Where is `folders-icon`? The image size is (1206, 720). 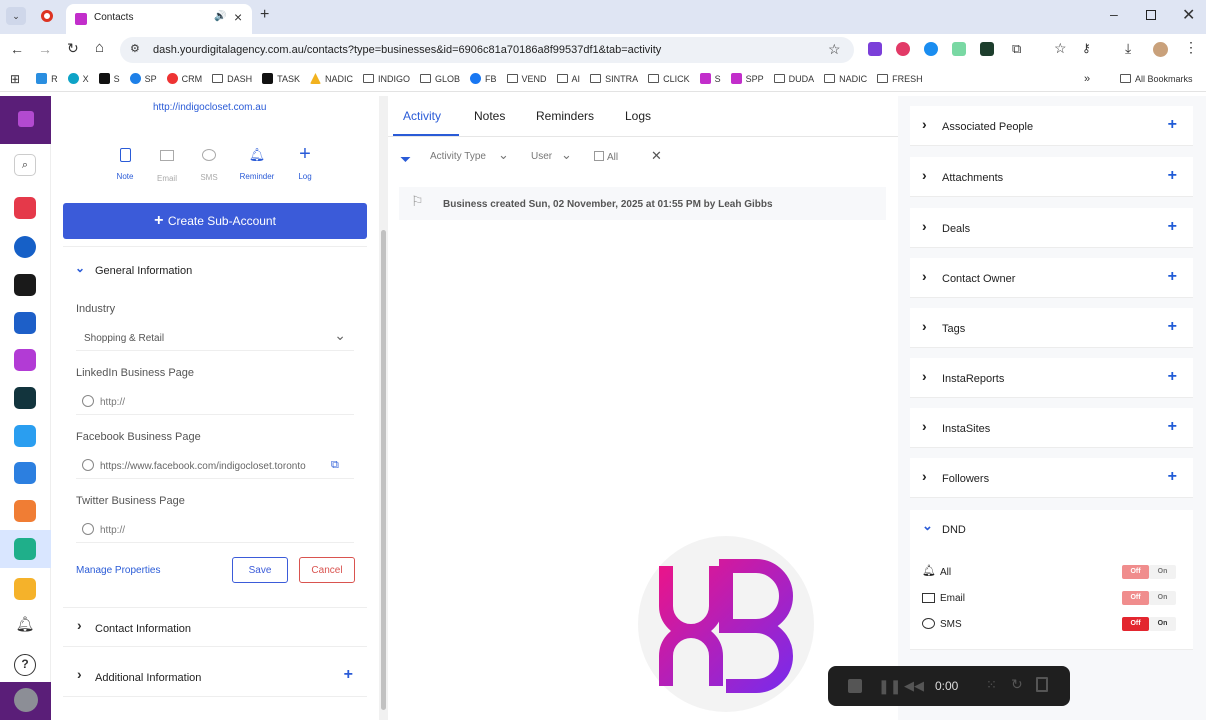 folders-icon is located at coordinates (25, 473).